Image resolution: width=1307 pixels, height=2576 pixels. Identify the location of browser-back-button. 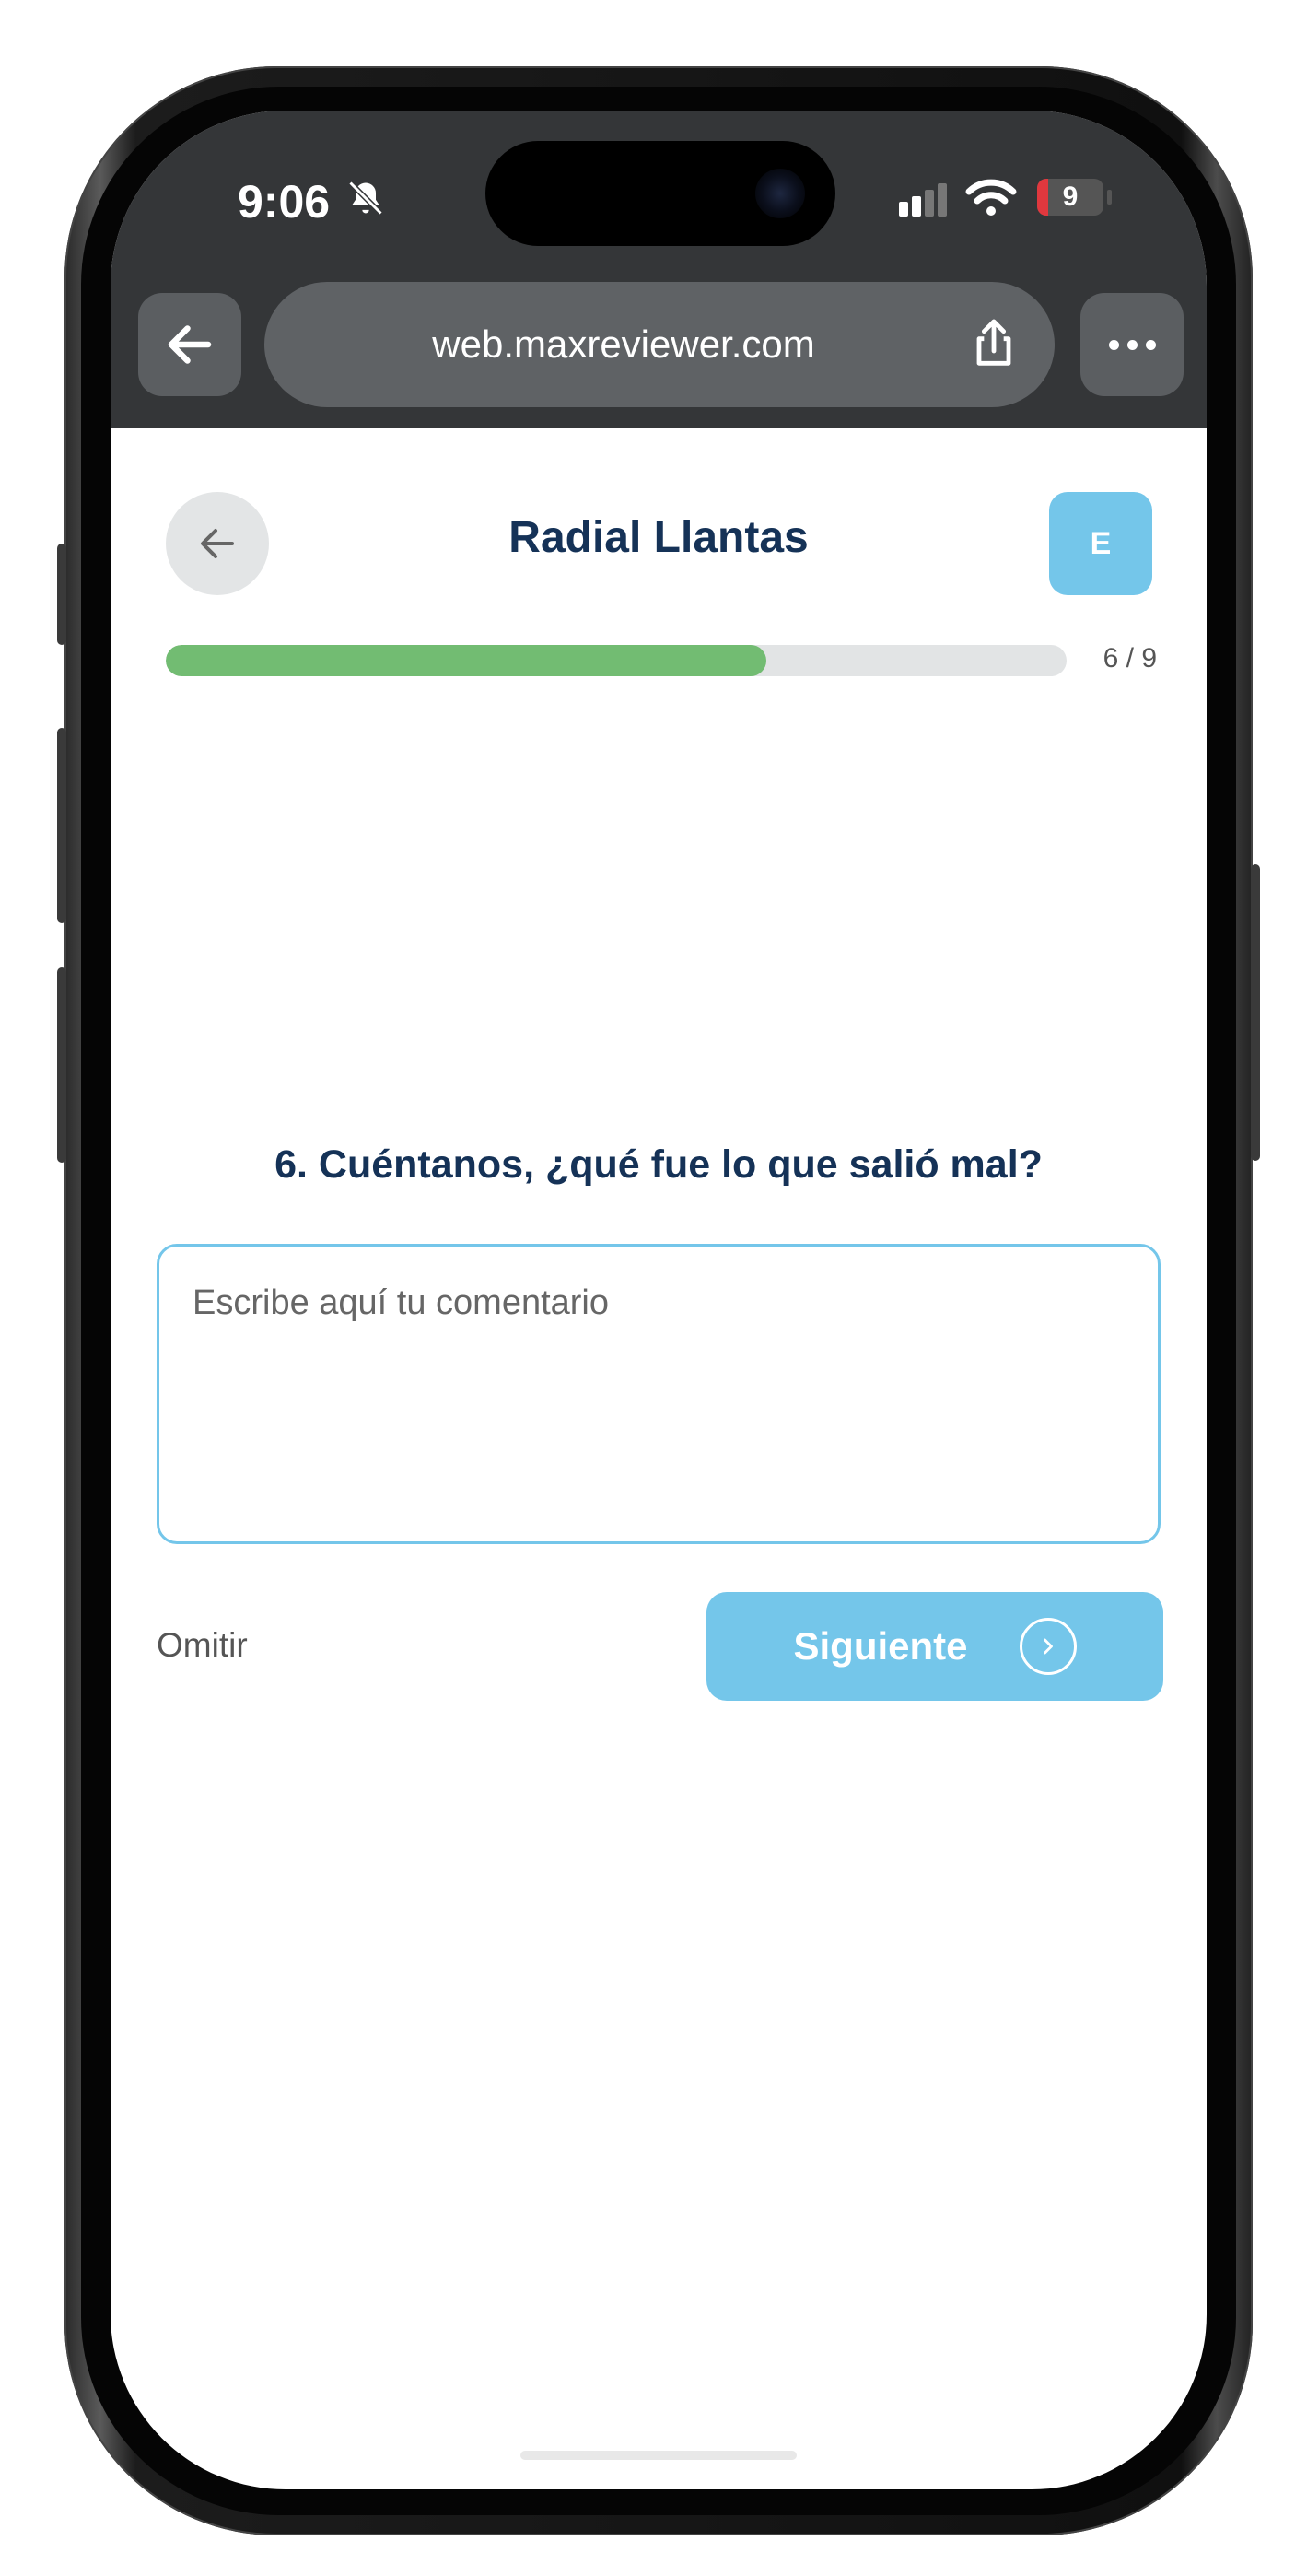
(189, 344).